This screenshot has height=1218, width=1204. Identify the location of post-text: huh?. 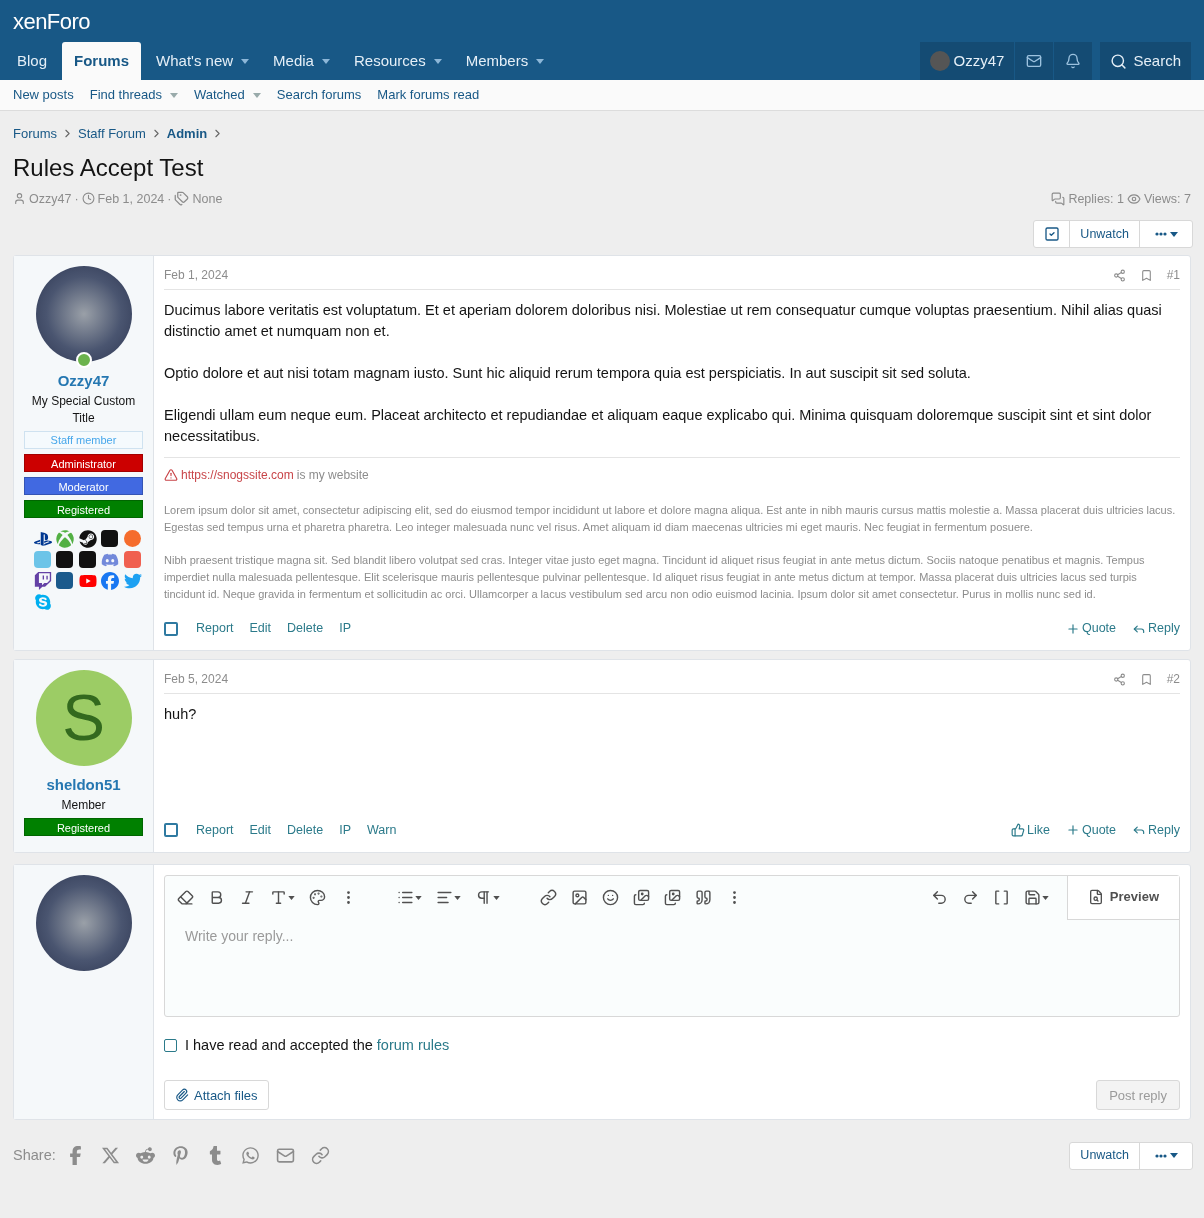
(181, 714).